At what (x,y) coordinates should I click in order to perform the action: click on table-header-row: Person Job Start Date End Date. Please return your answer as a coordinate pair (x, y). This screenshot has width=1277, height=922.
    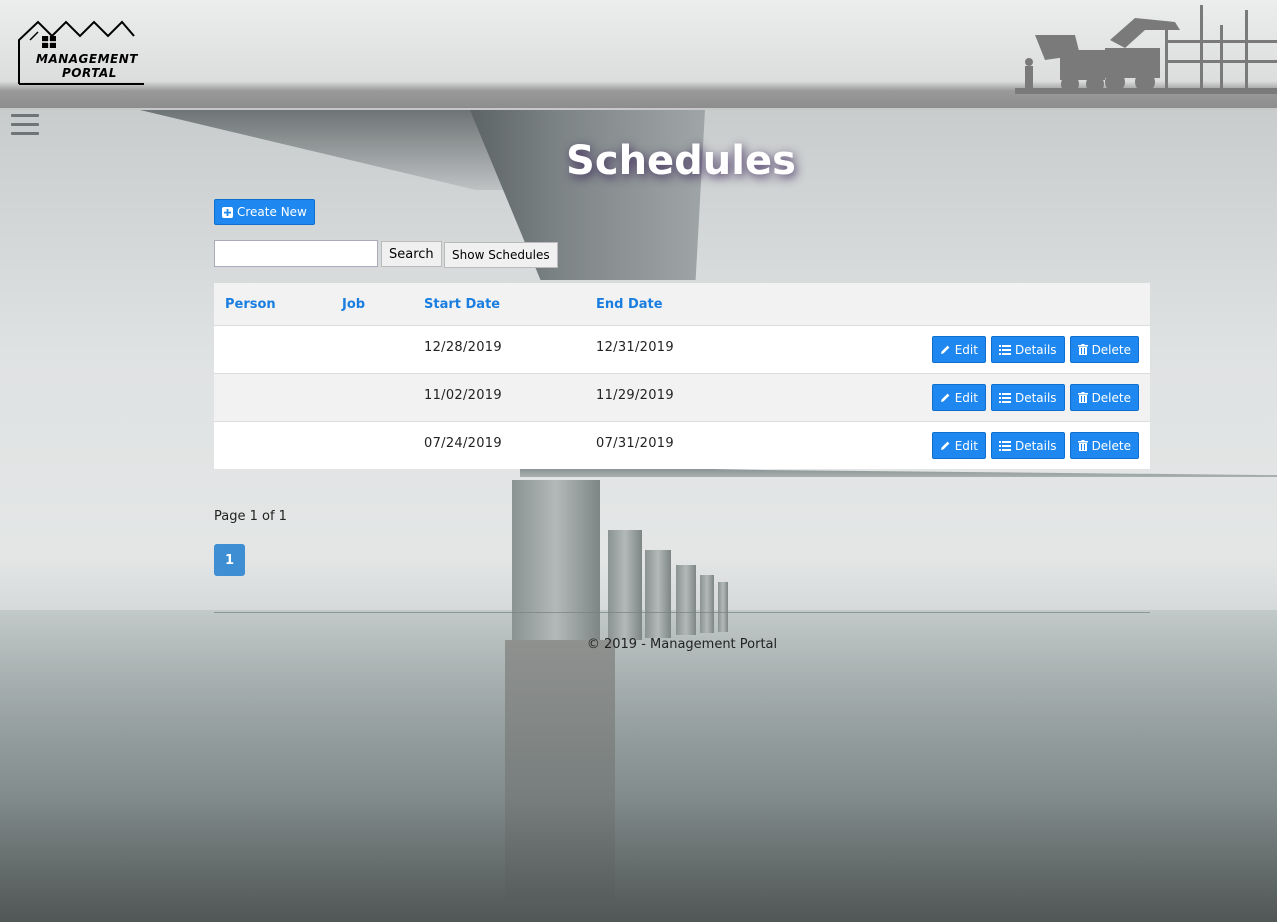
    Looking at the image, I should click on (682, 304).